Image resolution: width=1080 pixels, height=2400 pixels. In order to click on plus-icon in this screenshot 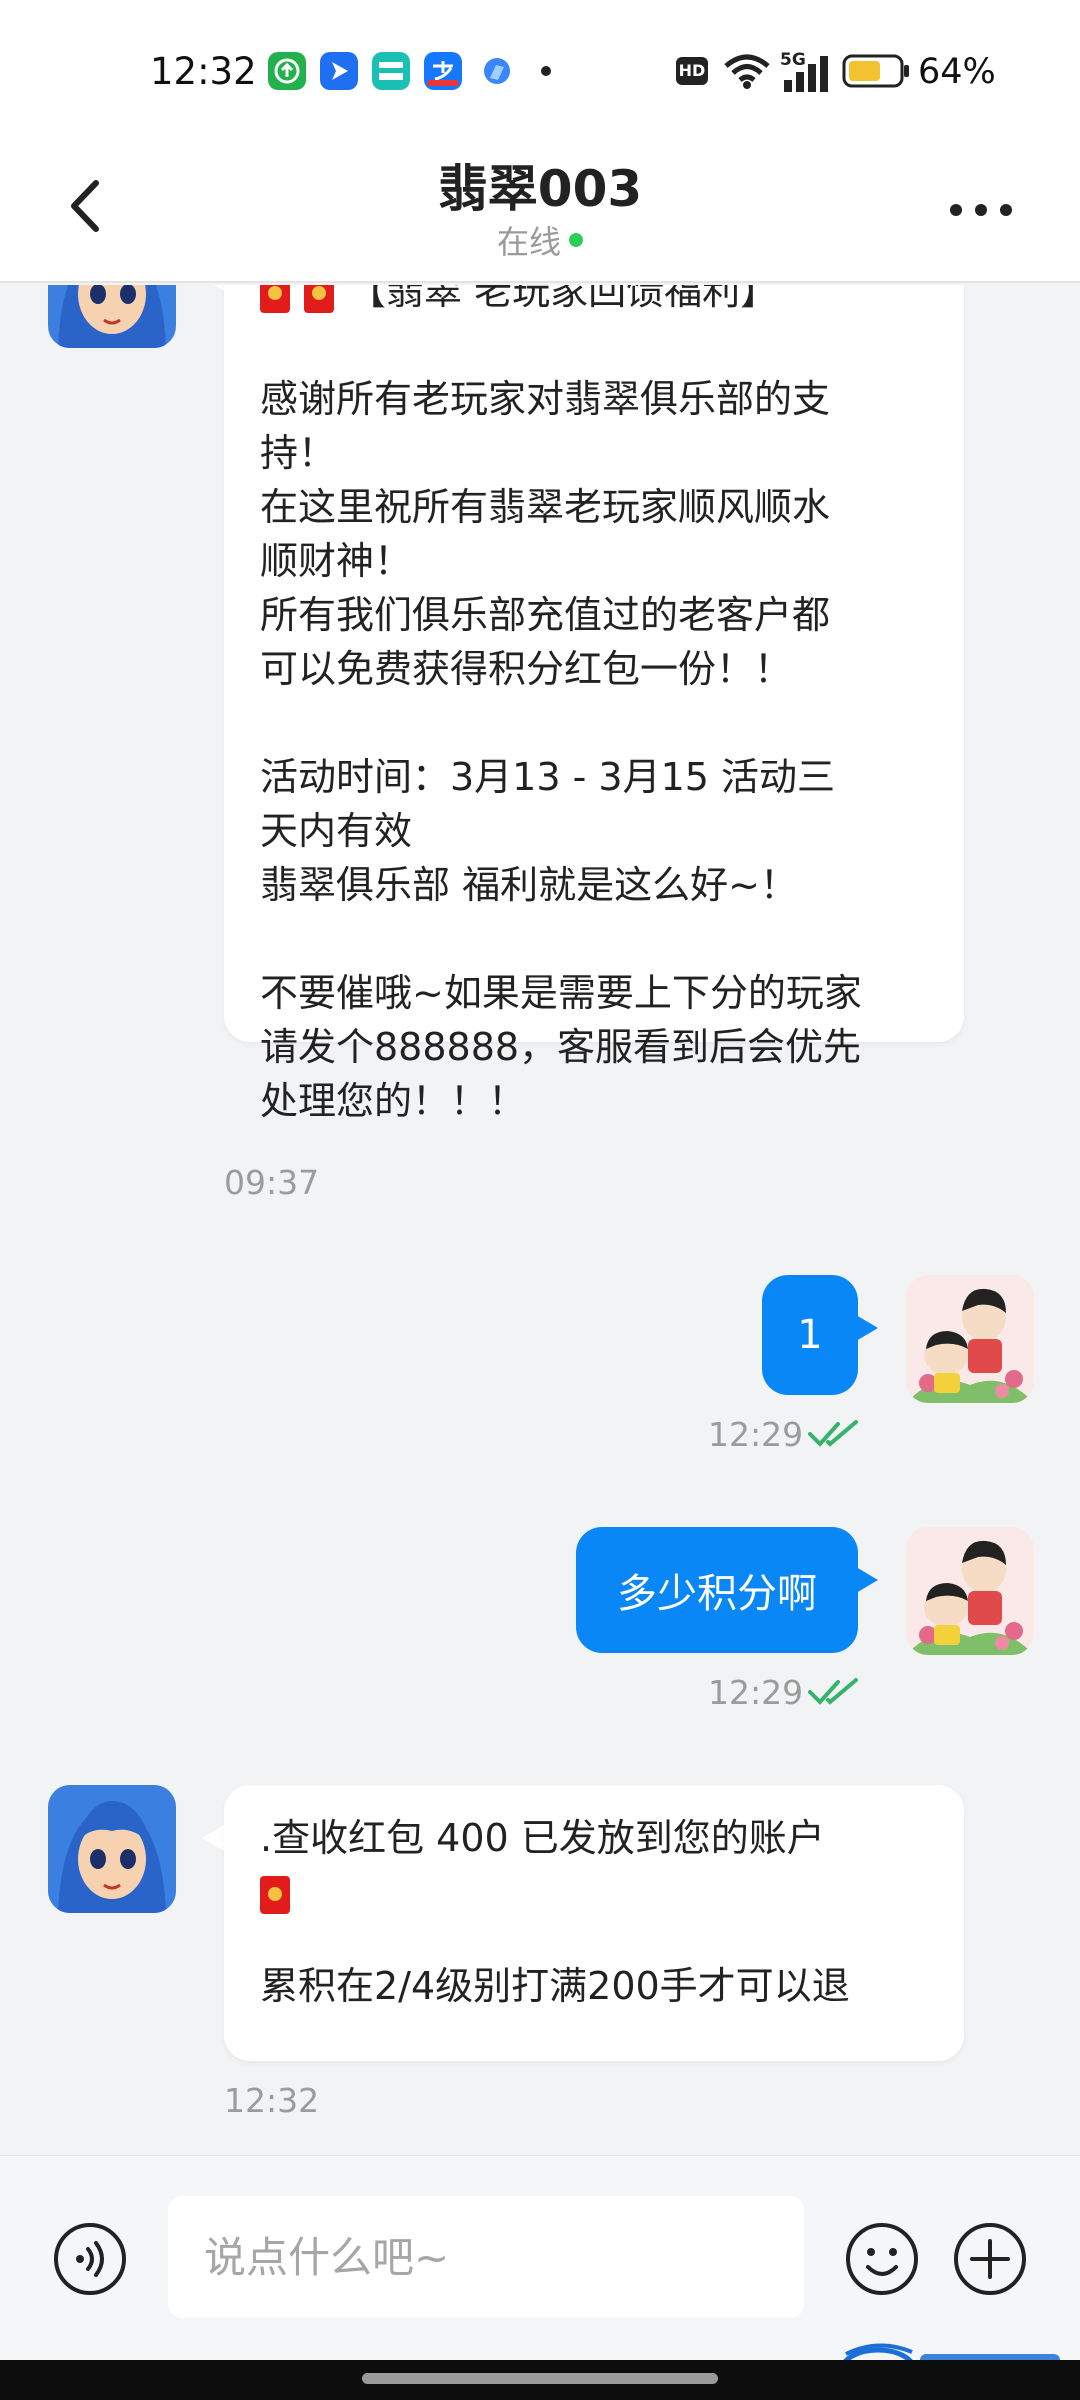, I will do `click(990, 2259)`.